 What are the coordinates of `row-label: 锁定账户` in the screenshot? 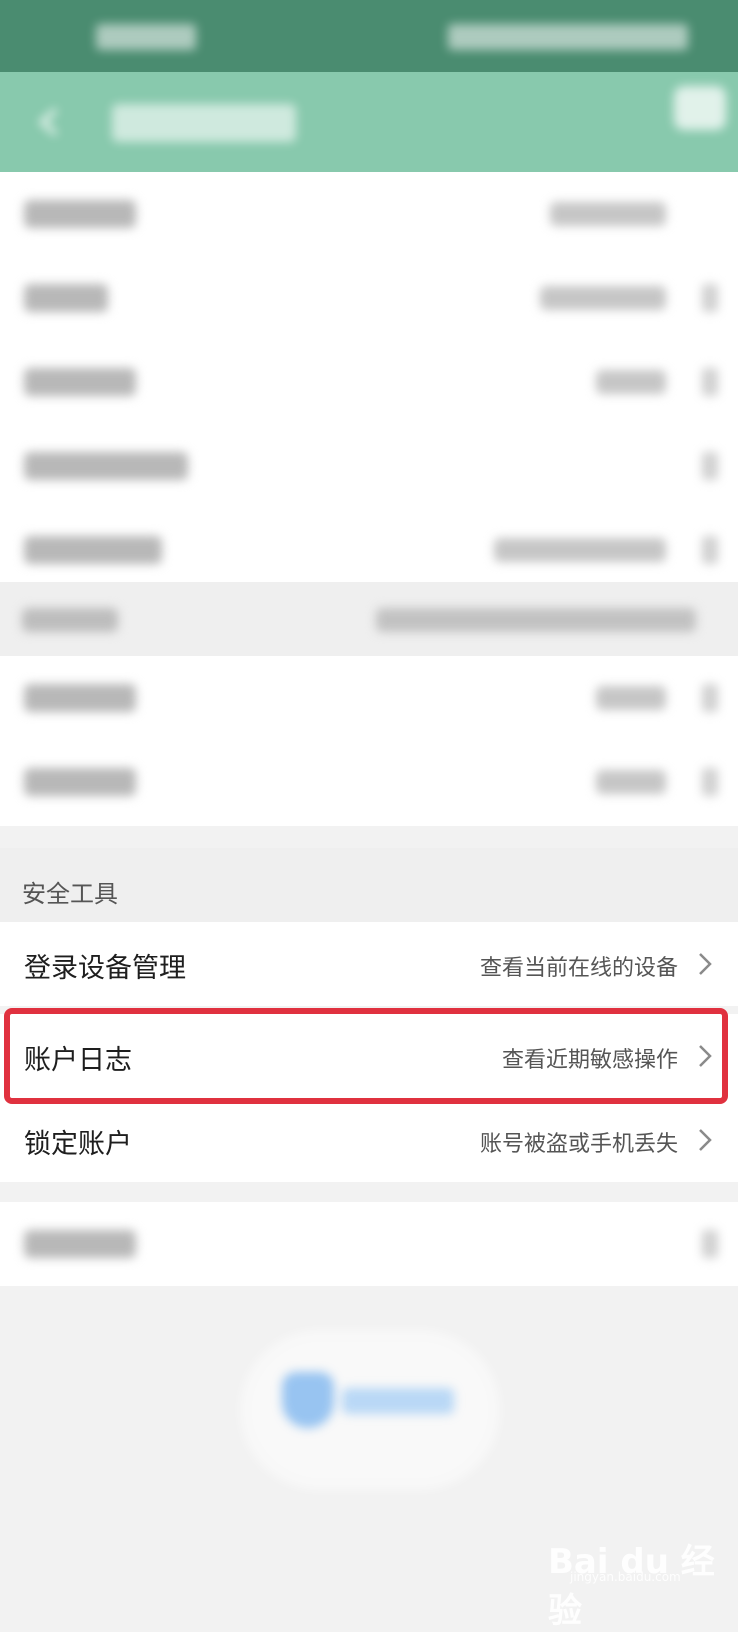 It's located at (78, 1144).